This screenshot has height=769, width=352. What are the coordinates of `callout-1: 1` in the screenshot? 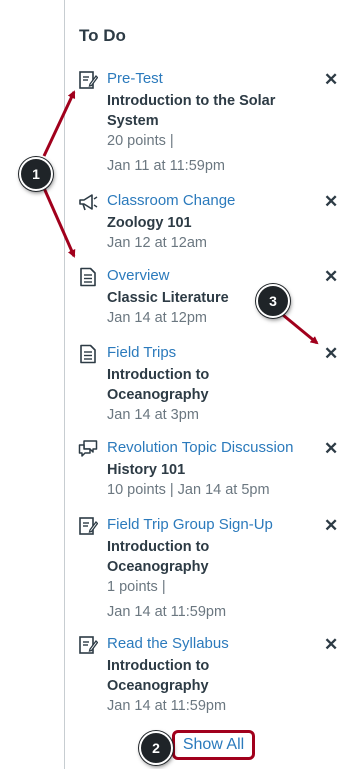 It's located at (36, 174).